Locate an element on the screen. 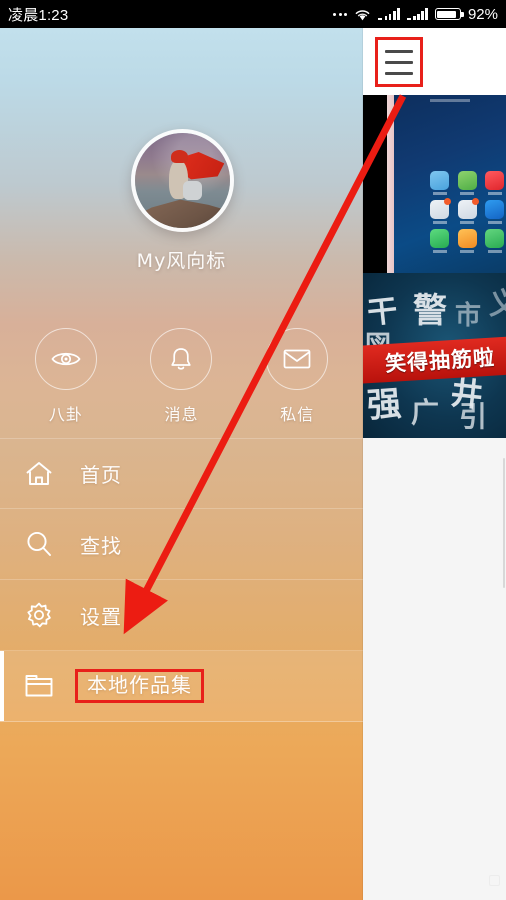  avatar-image is located at coordinates (182, 180).